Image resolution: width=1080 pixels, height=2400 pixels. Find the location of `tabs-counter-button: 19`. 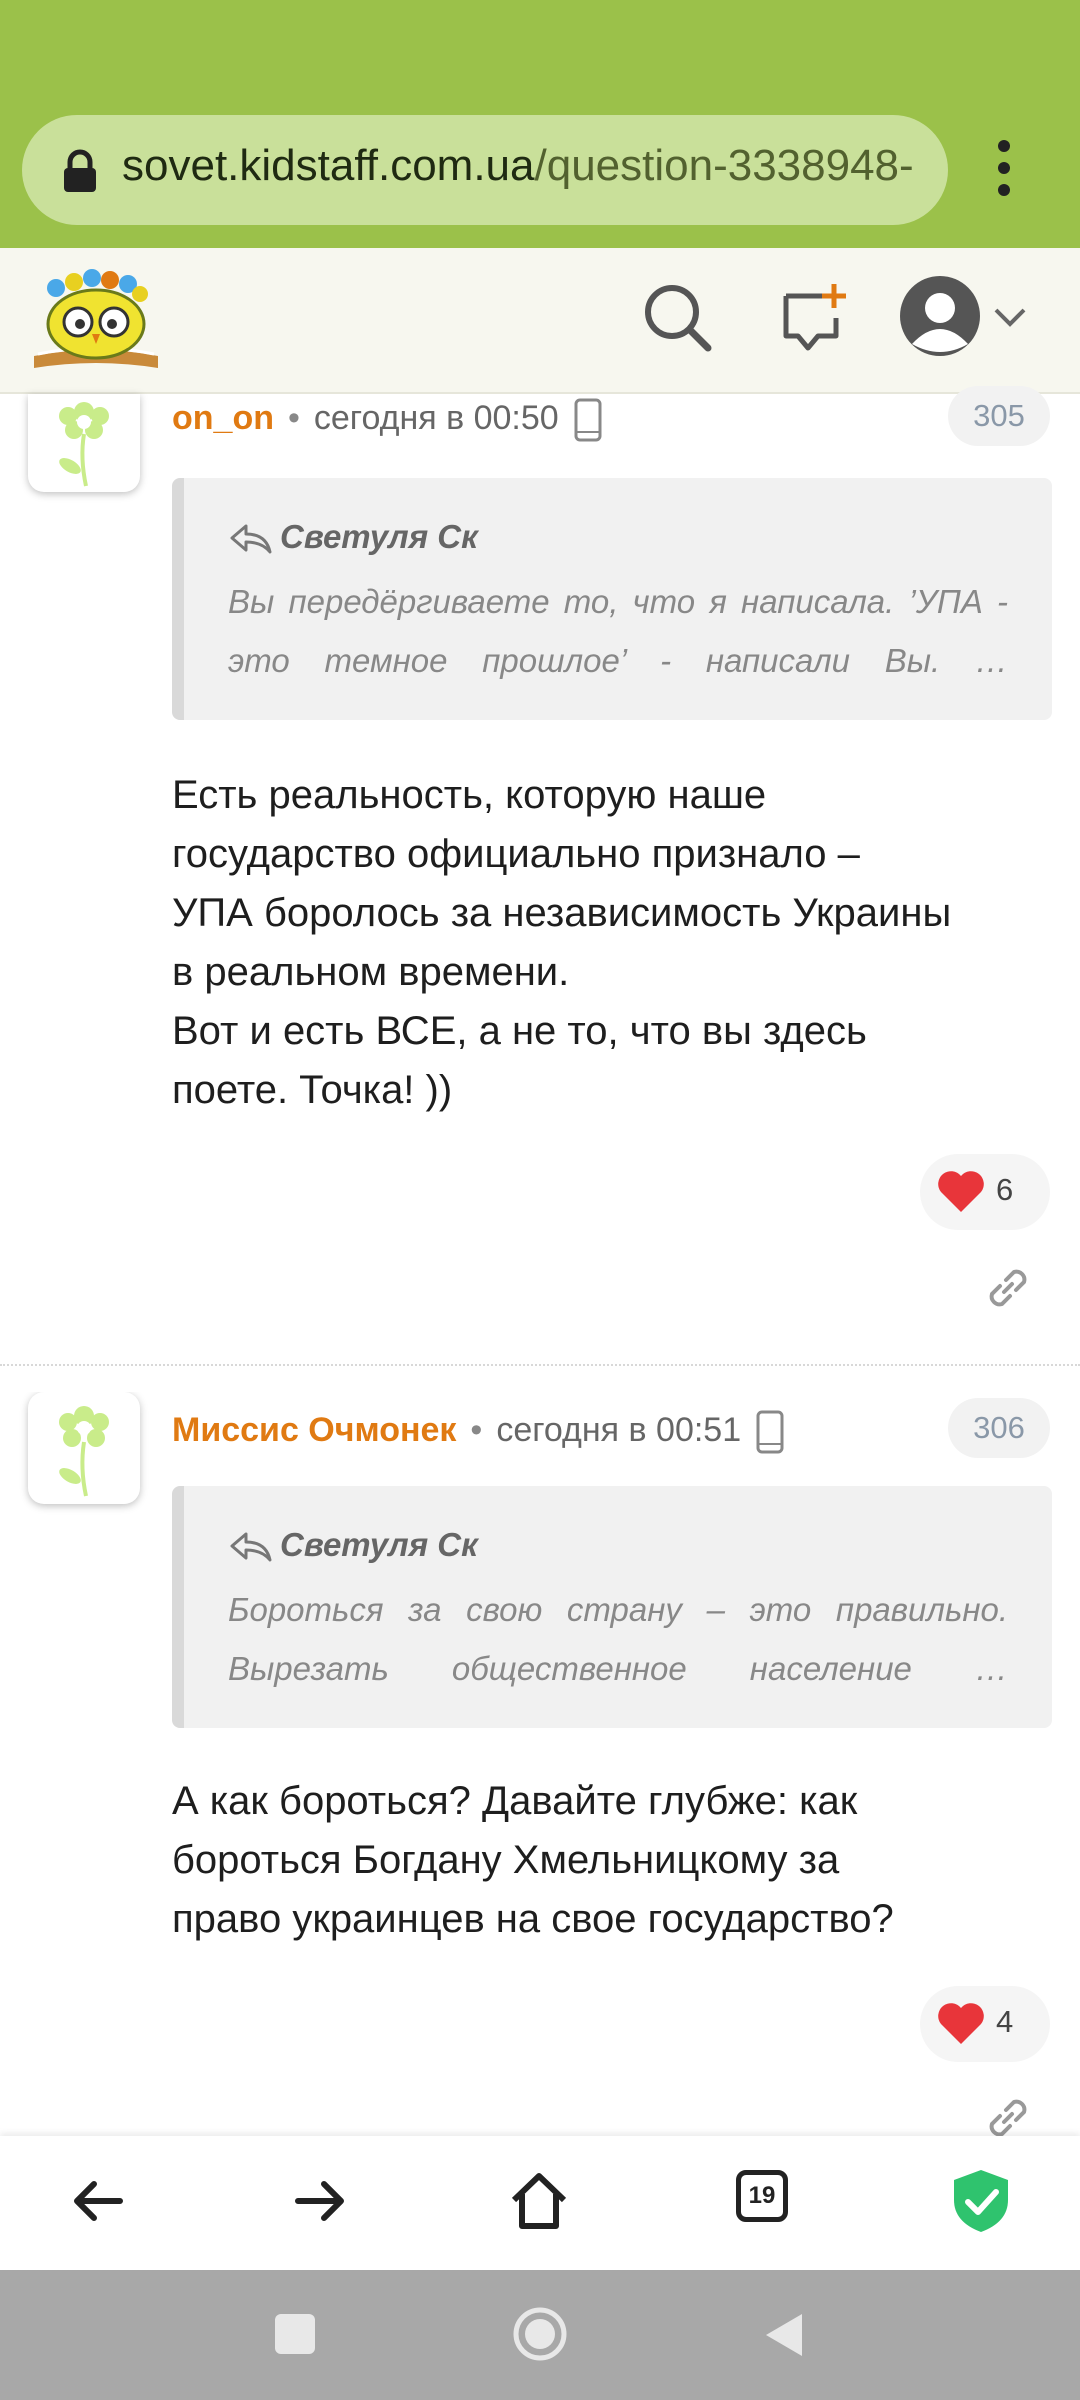

tabs-counter-button: 19 is located at coordinates (762, 2196).